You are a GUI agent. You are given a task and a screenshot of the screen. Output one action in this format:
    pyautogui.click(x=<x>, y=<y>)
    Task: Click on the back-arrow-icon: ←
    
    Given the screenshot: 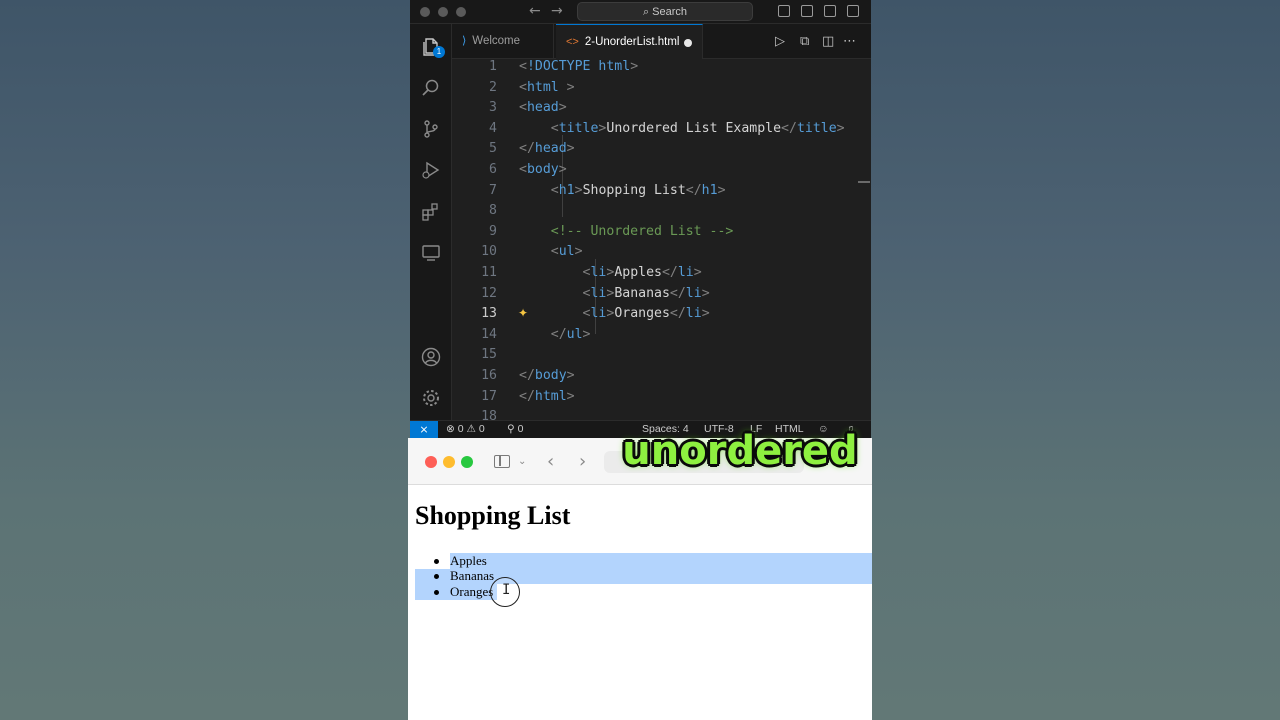 What is the action you would take?
    pyautogui.click(x=535, y=11)
    